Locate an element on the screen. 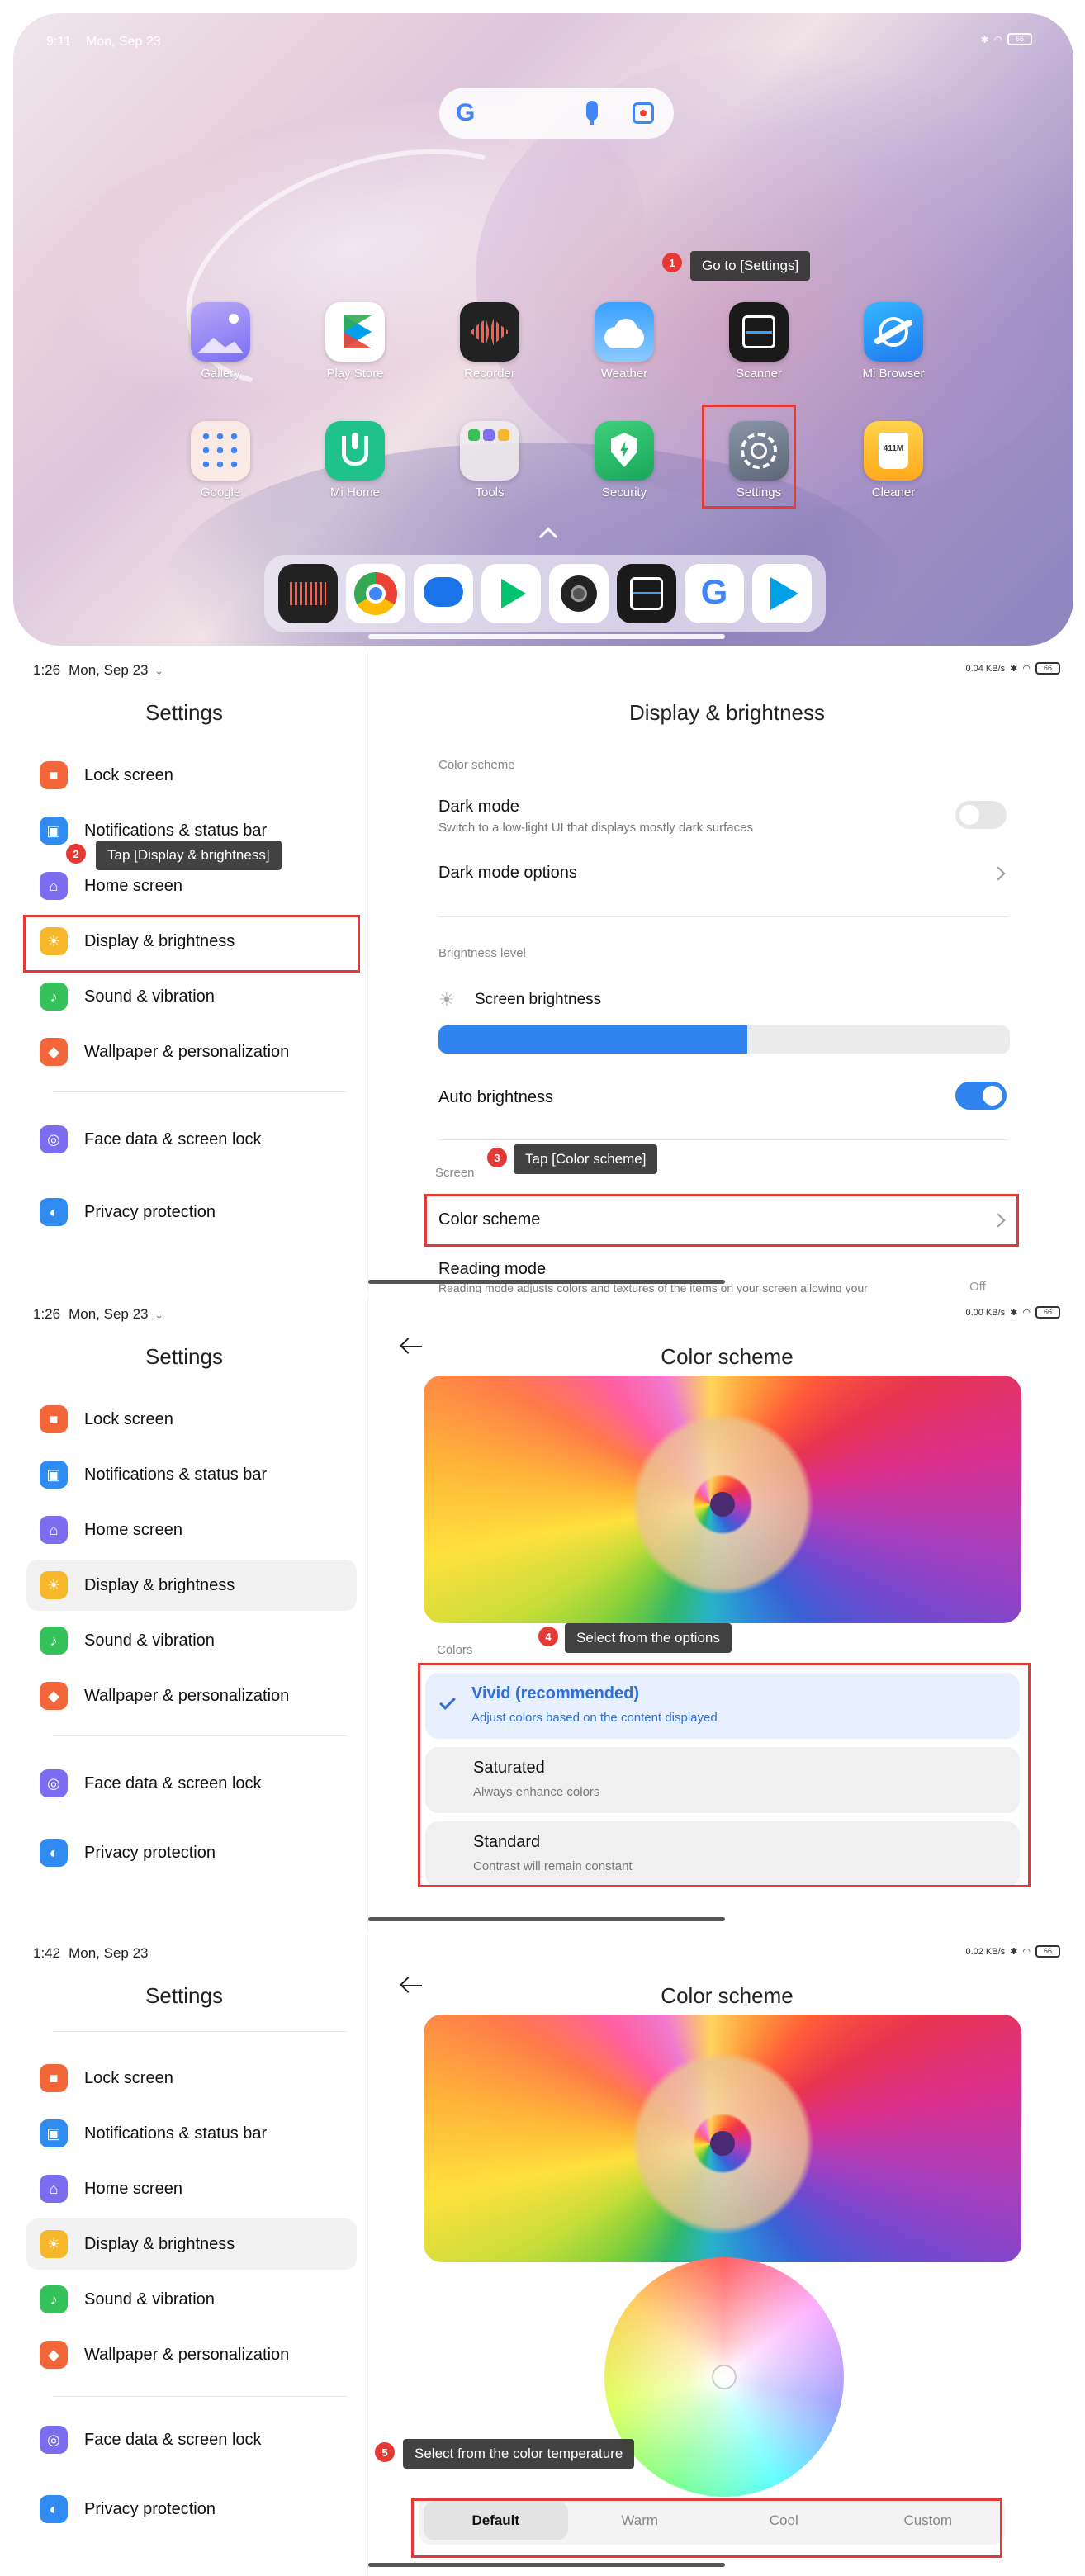 The image size is (1085, 2576). app-gallery: Gallery is located at coordinates (220, 341).